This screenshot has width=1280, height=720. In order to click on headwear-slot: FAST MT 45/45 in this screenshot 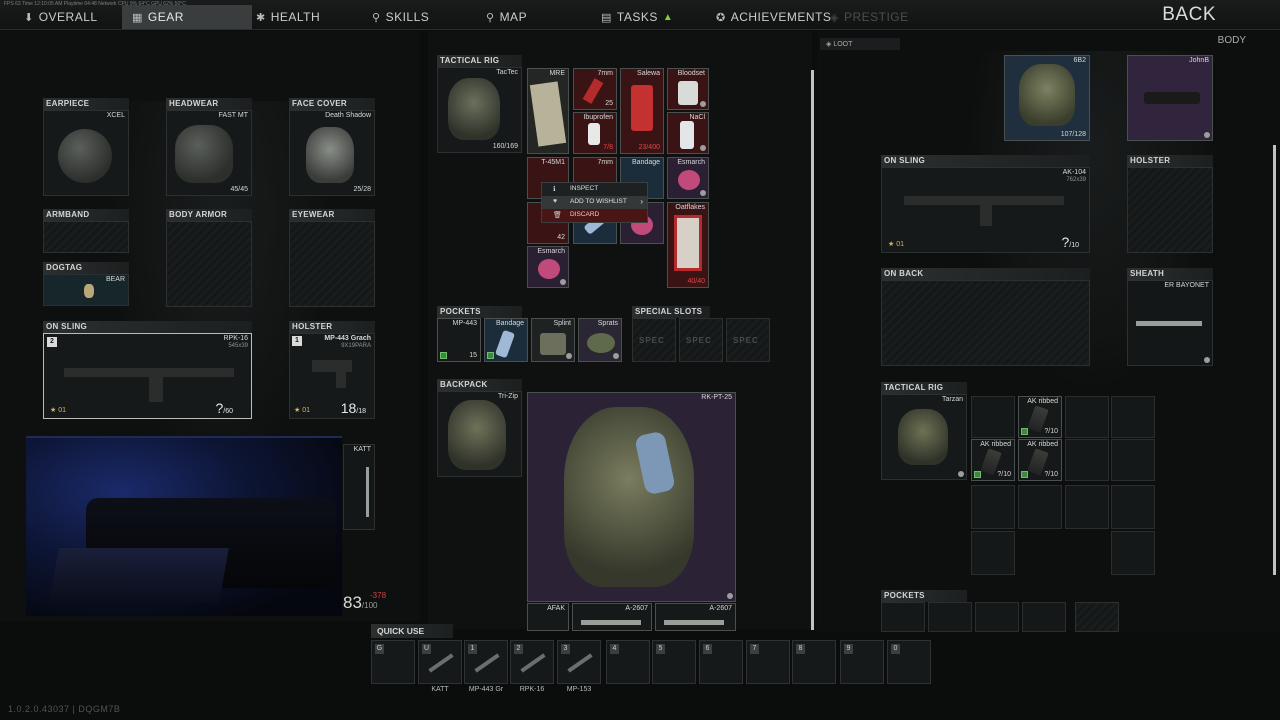, I will do `click(209, 153)`.